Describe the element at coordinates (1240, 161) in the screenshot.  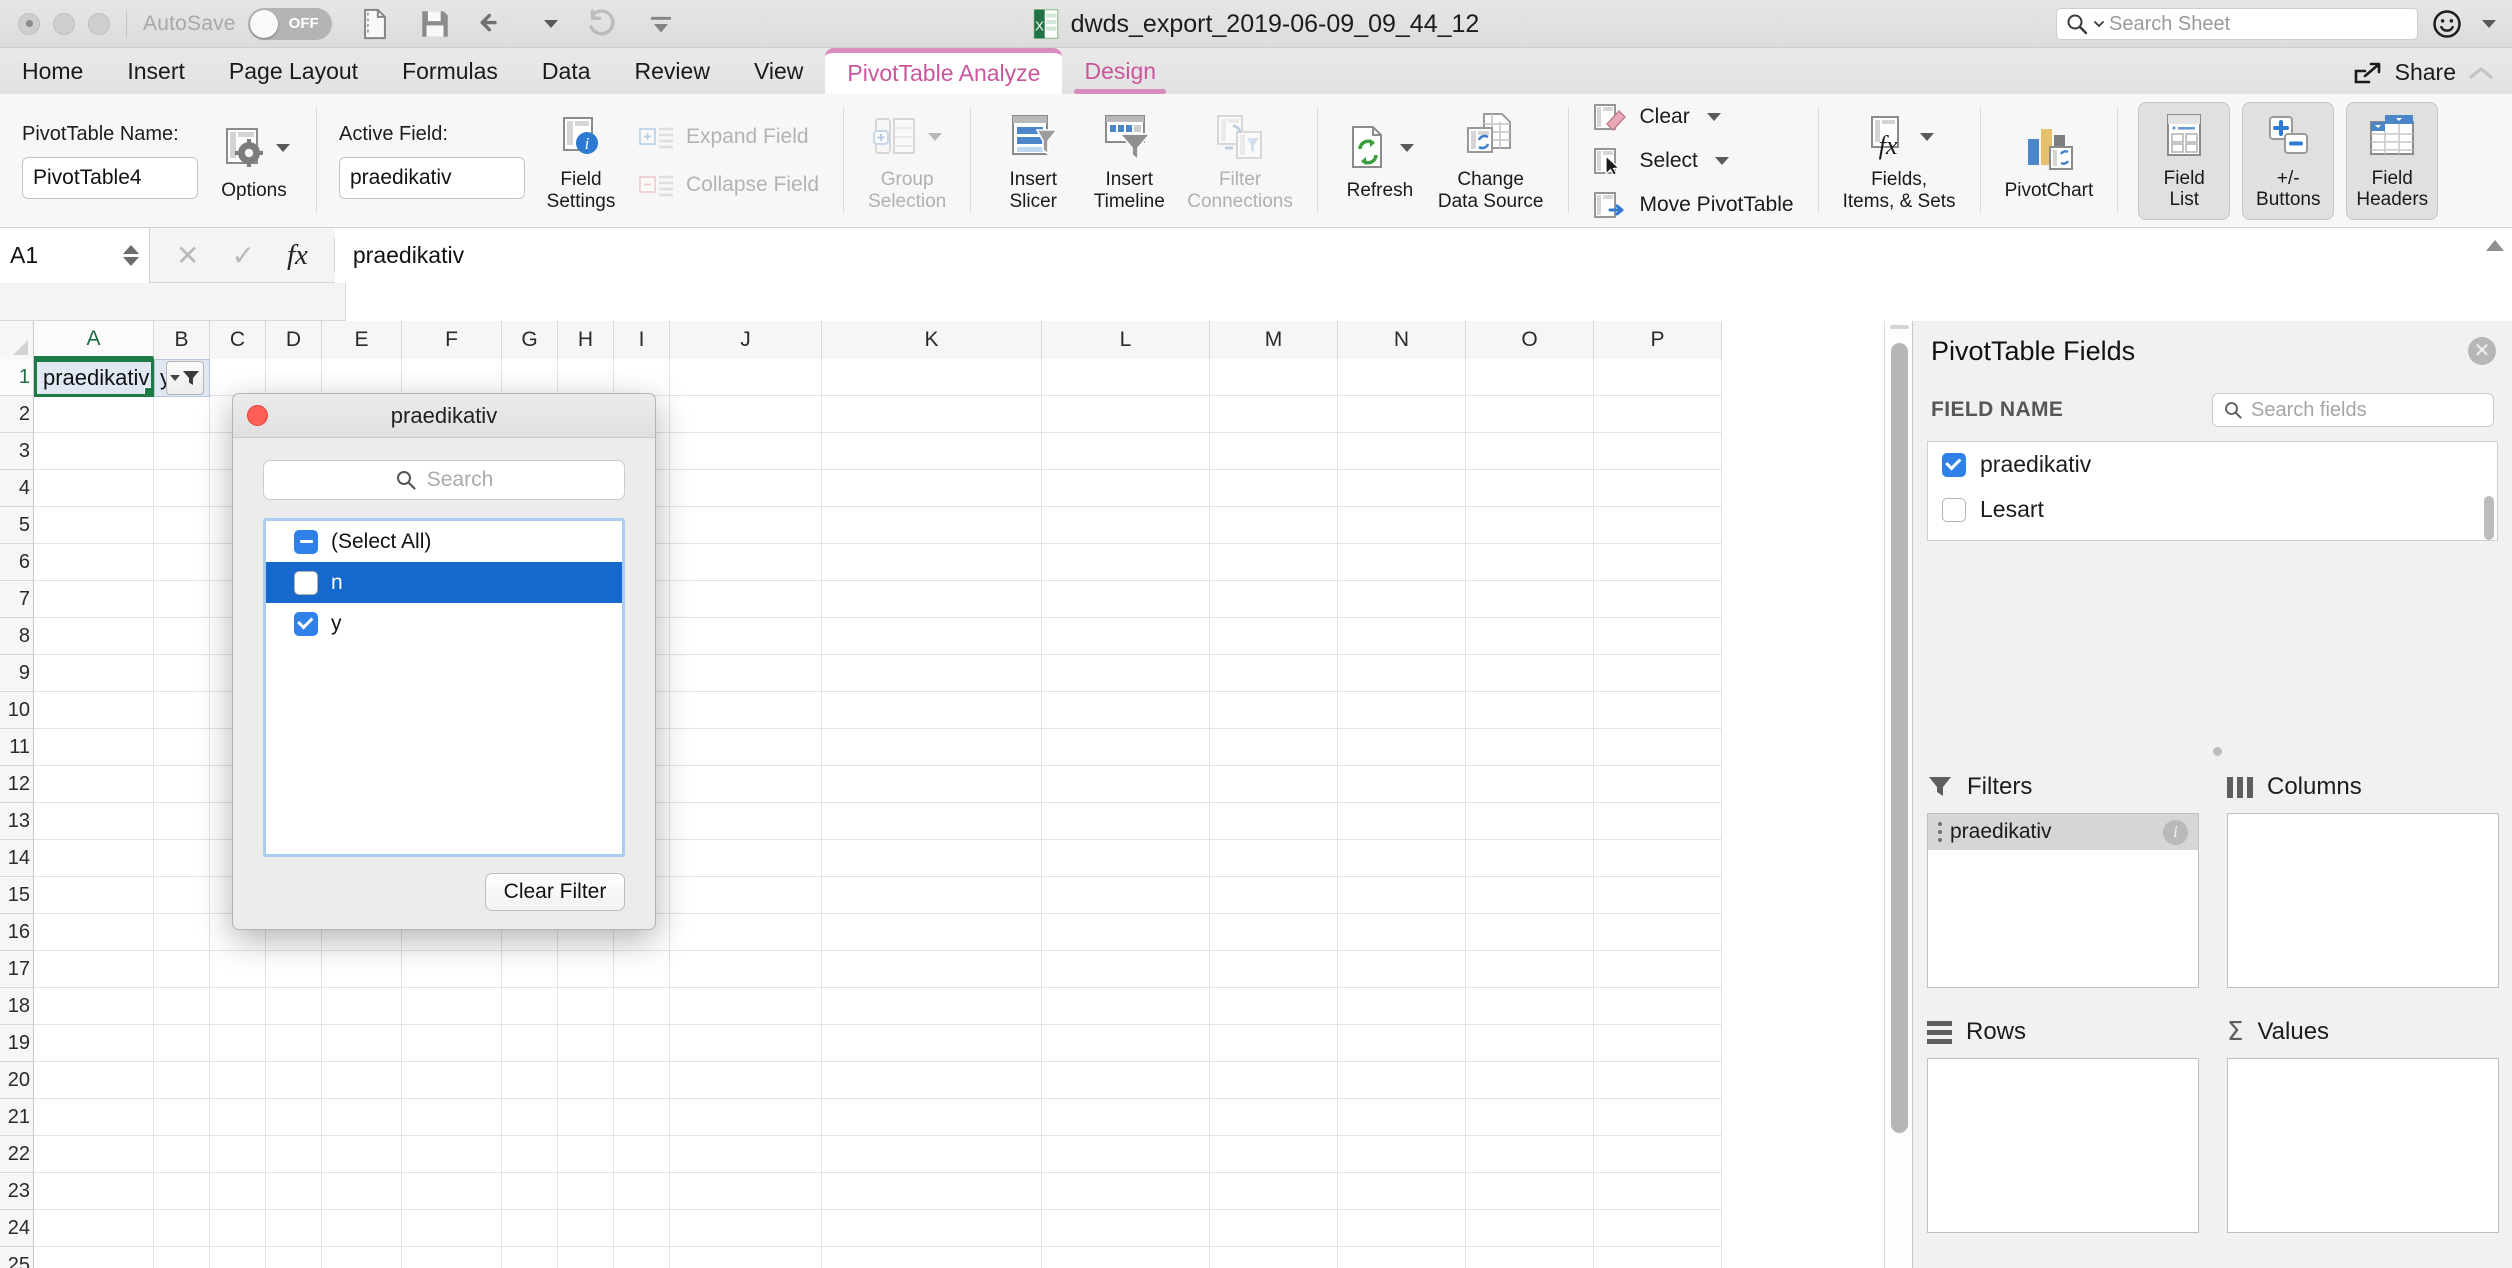
I see `filter-connections-button: Filter Connections` at that location.